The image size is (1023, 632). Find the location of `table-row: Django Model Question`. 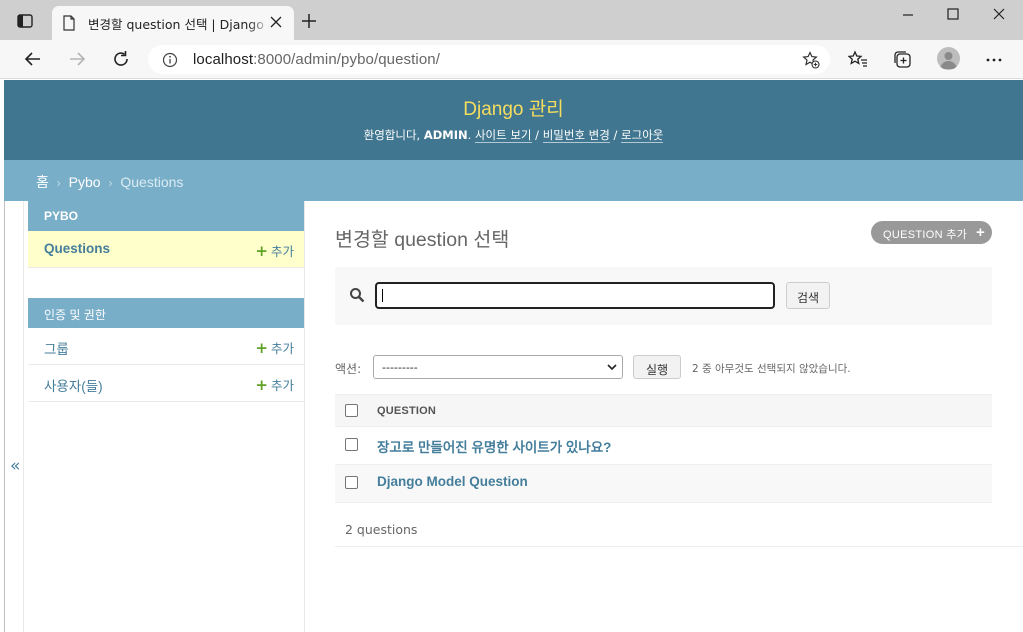

table-row: Django Model Question is located at coordinates (663, 484).